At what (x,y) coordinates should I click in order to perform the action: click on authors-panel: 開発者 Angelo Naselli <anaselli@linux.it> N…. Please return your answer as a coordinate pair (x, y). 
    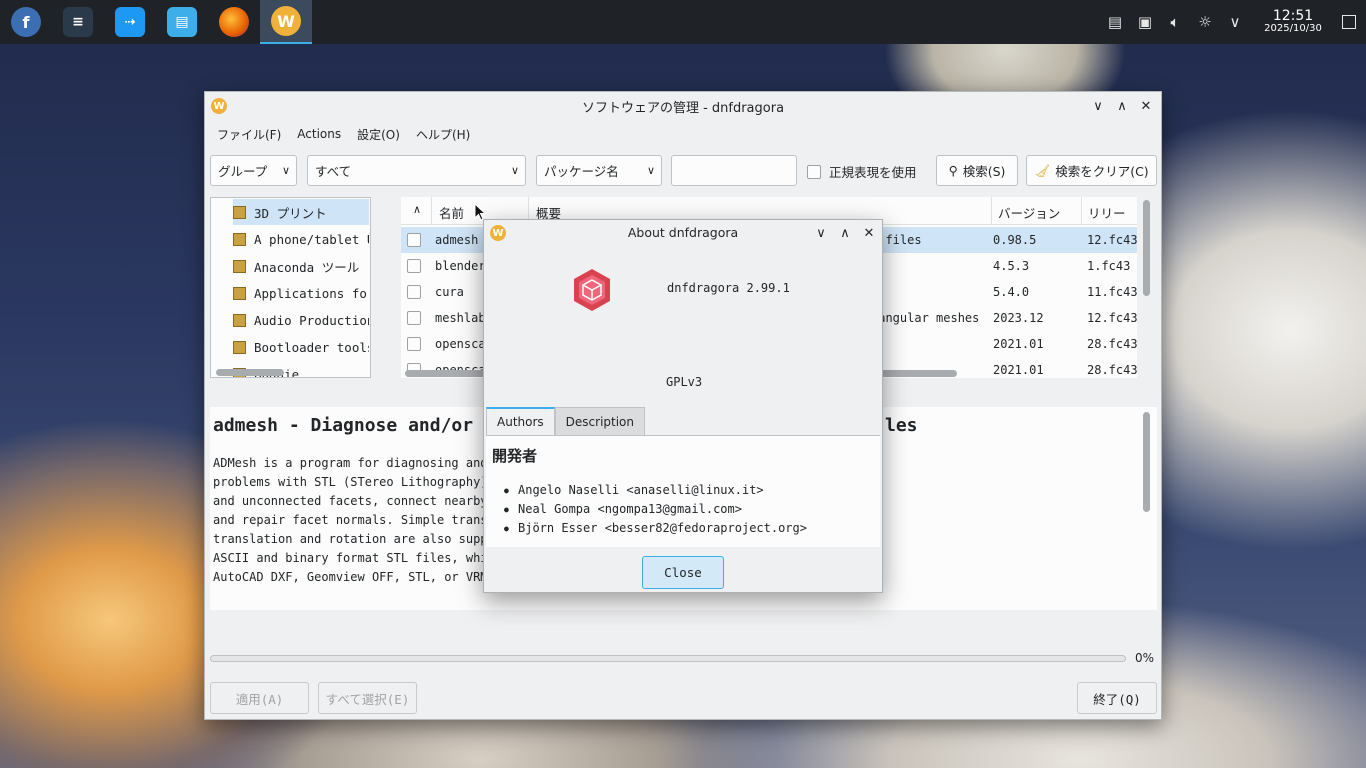
    Looking at the image, I should click on (683, 491).